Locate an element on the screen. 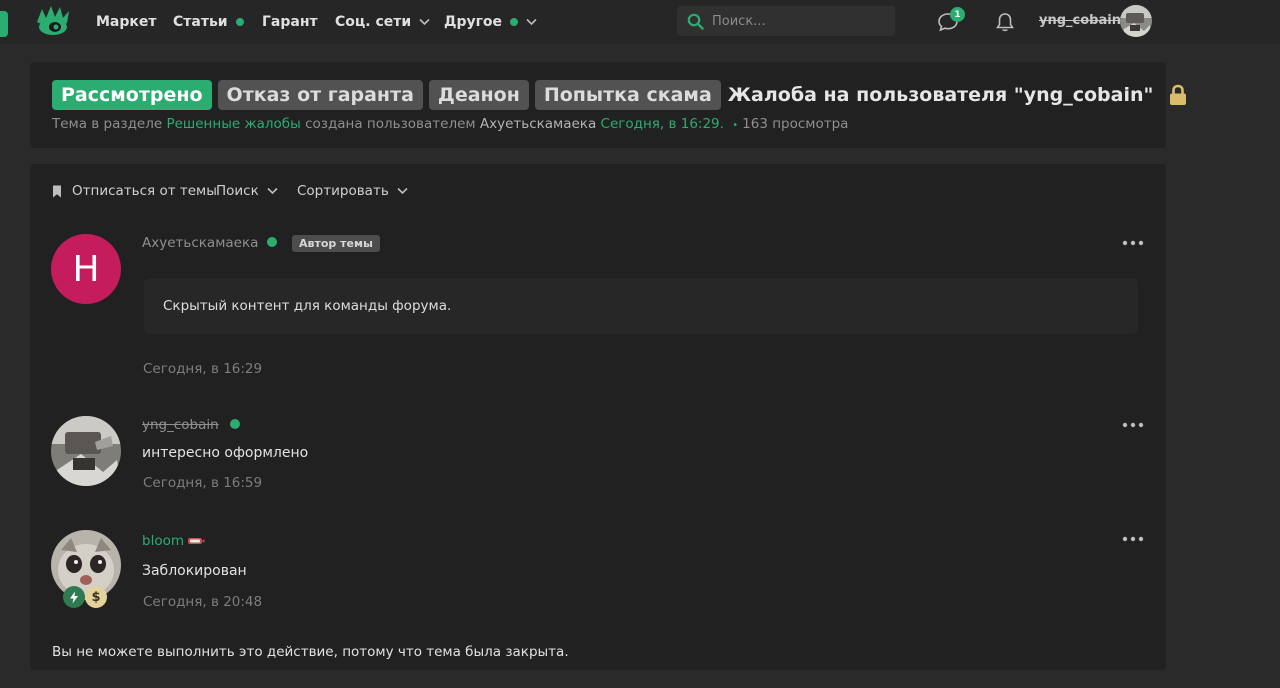 The width and height of the screenshot is (1280, 688). views-count: 163 просмотра is located at coordinates (795, 124).